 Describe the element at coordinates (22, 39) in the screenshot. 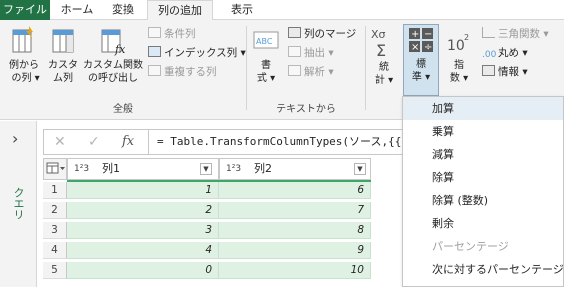

I see `column-from-examples-icon` at that location.